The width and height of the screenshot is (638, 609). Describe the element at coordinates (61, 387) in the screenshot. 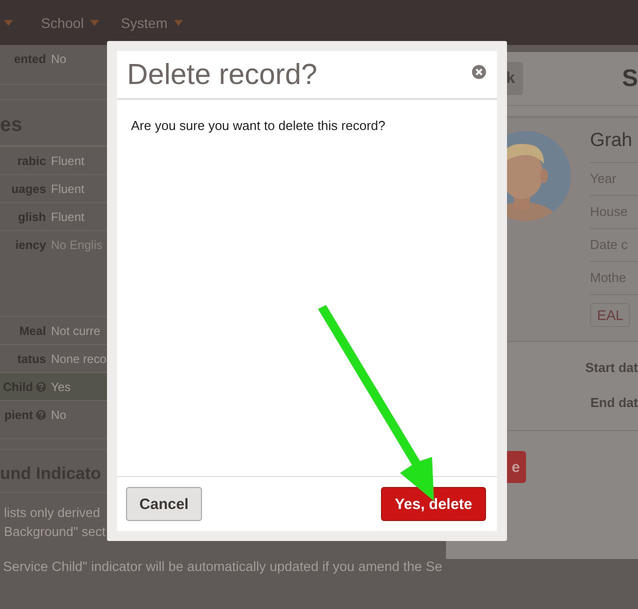

I see `field-value: Yes` at that location.